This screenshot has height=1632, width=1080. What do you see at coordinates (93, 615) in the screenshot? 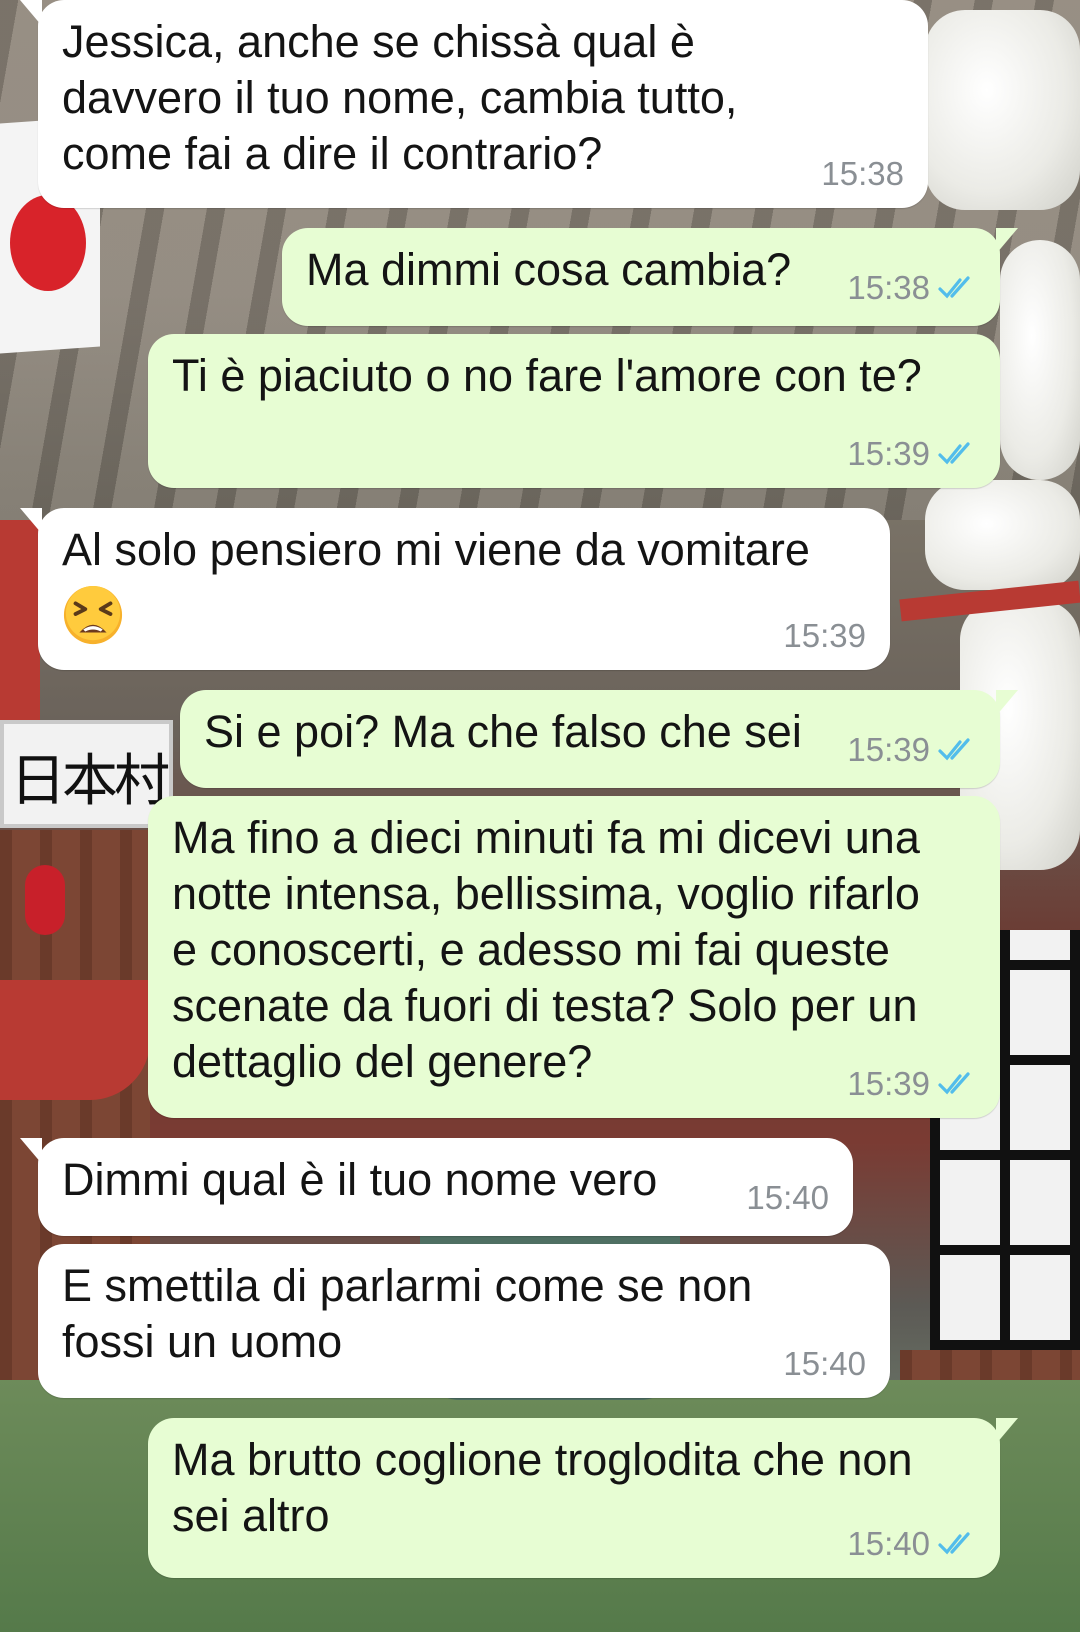
I see `tired-face-emoji-icon` at bounding box center [93, 615].